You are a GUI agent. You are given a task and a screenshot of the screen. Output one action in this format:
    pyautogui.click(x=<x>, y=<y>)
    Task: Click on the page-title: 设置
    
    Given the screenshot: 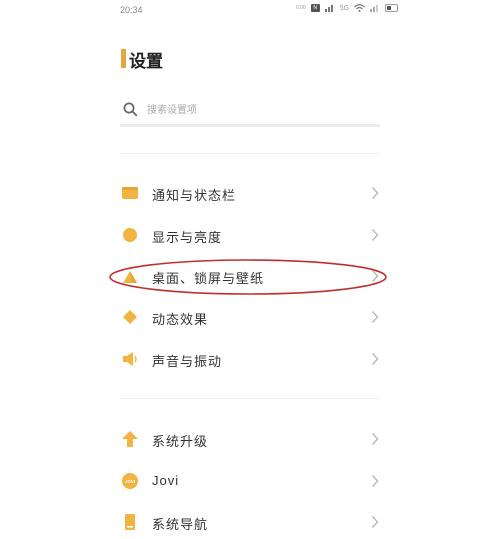 What is the action you would take?
    pyautogui.click(x=146, y=62)
    